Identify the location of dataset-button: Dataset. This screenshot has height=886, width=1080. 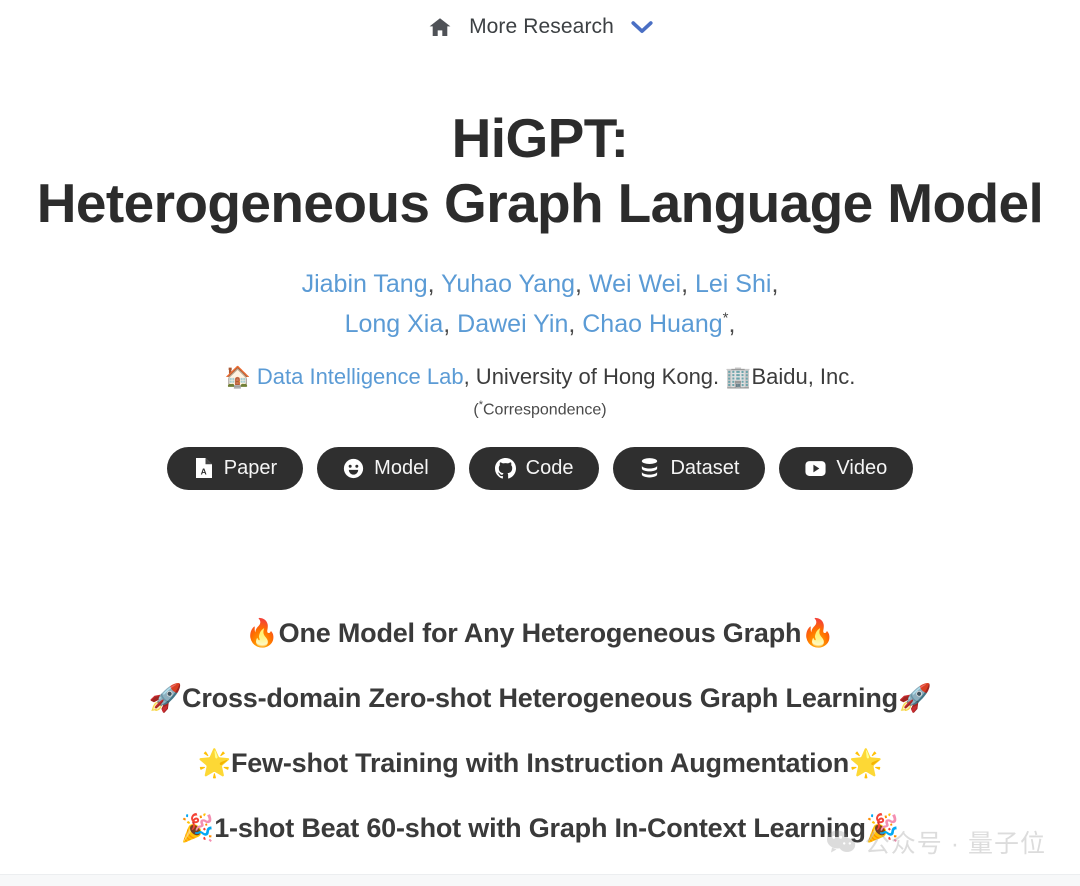
(689, 468).